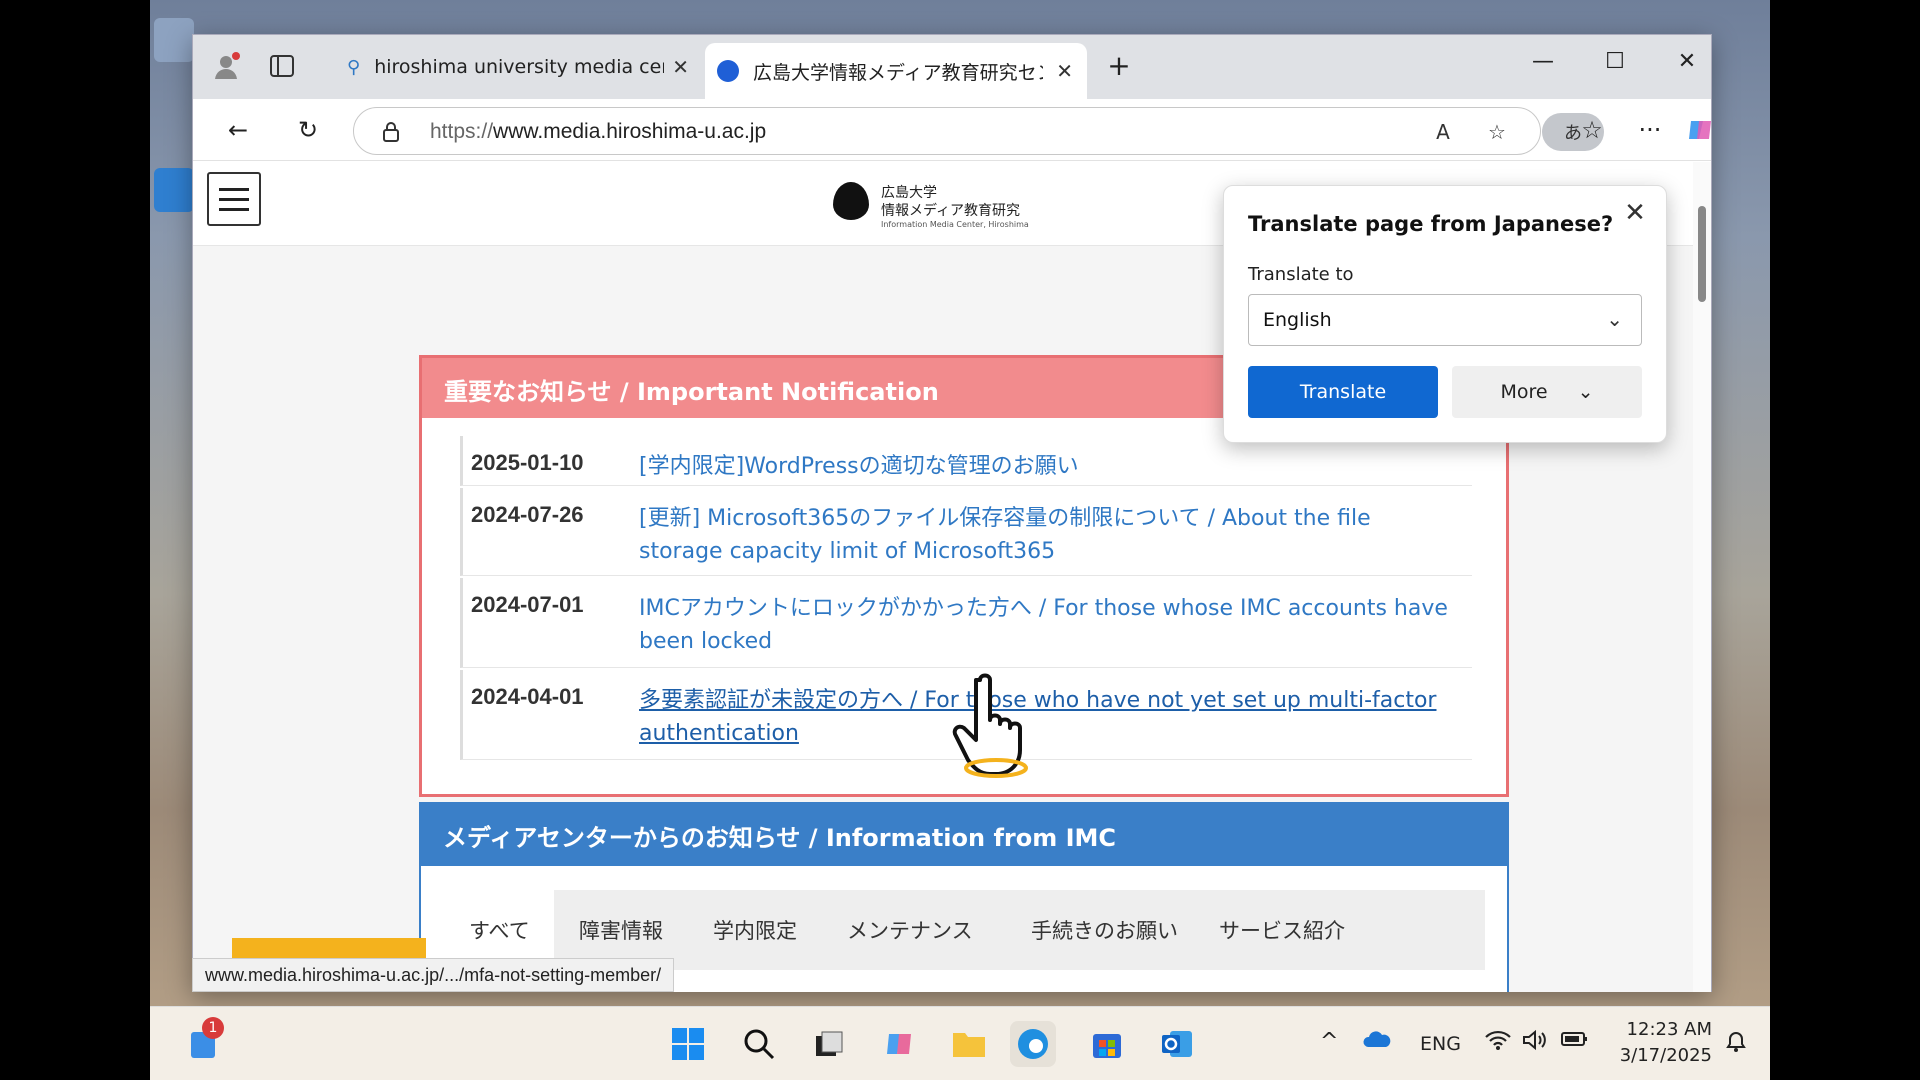 The width and height of the screenshot is (1920, 1080). I want to click on tab-title: hiroshima university media center, so click(519, 67).